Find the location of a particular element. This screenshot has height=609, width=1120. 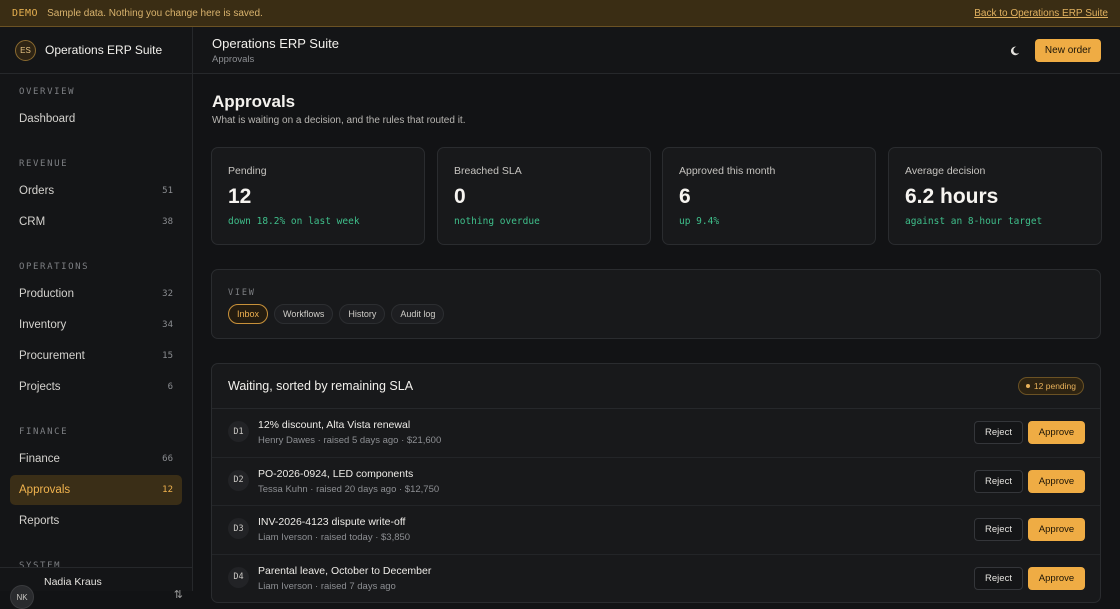

sidebar-item-projects: Projects 6 is located at coordinates (96, 387).